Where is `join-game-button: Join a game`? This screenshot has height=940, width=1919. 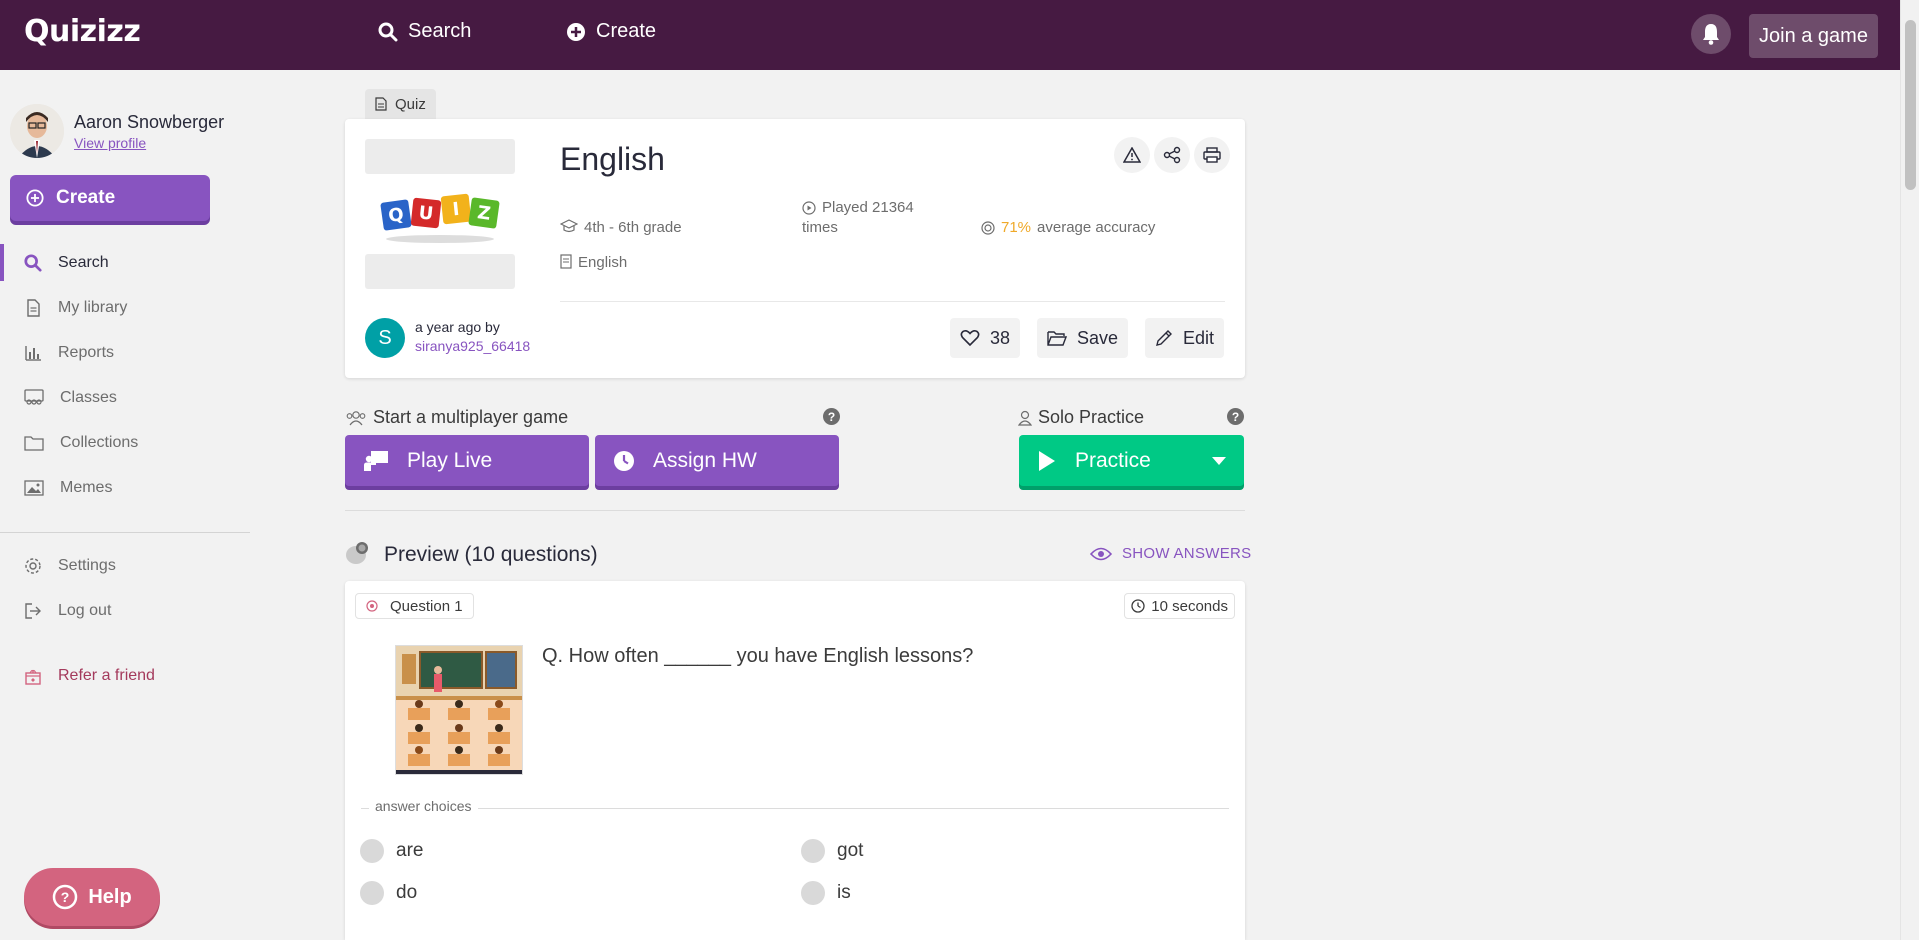
join-game-button: Join a game is located at coordinates (1813, 36).